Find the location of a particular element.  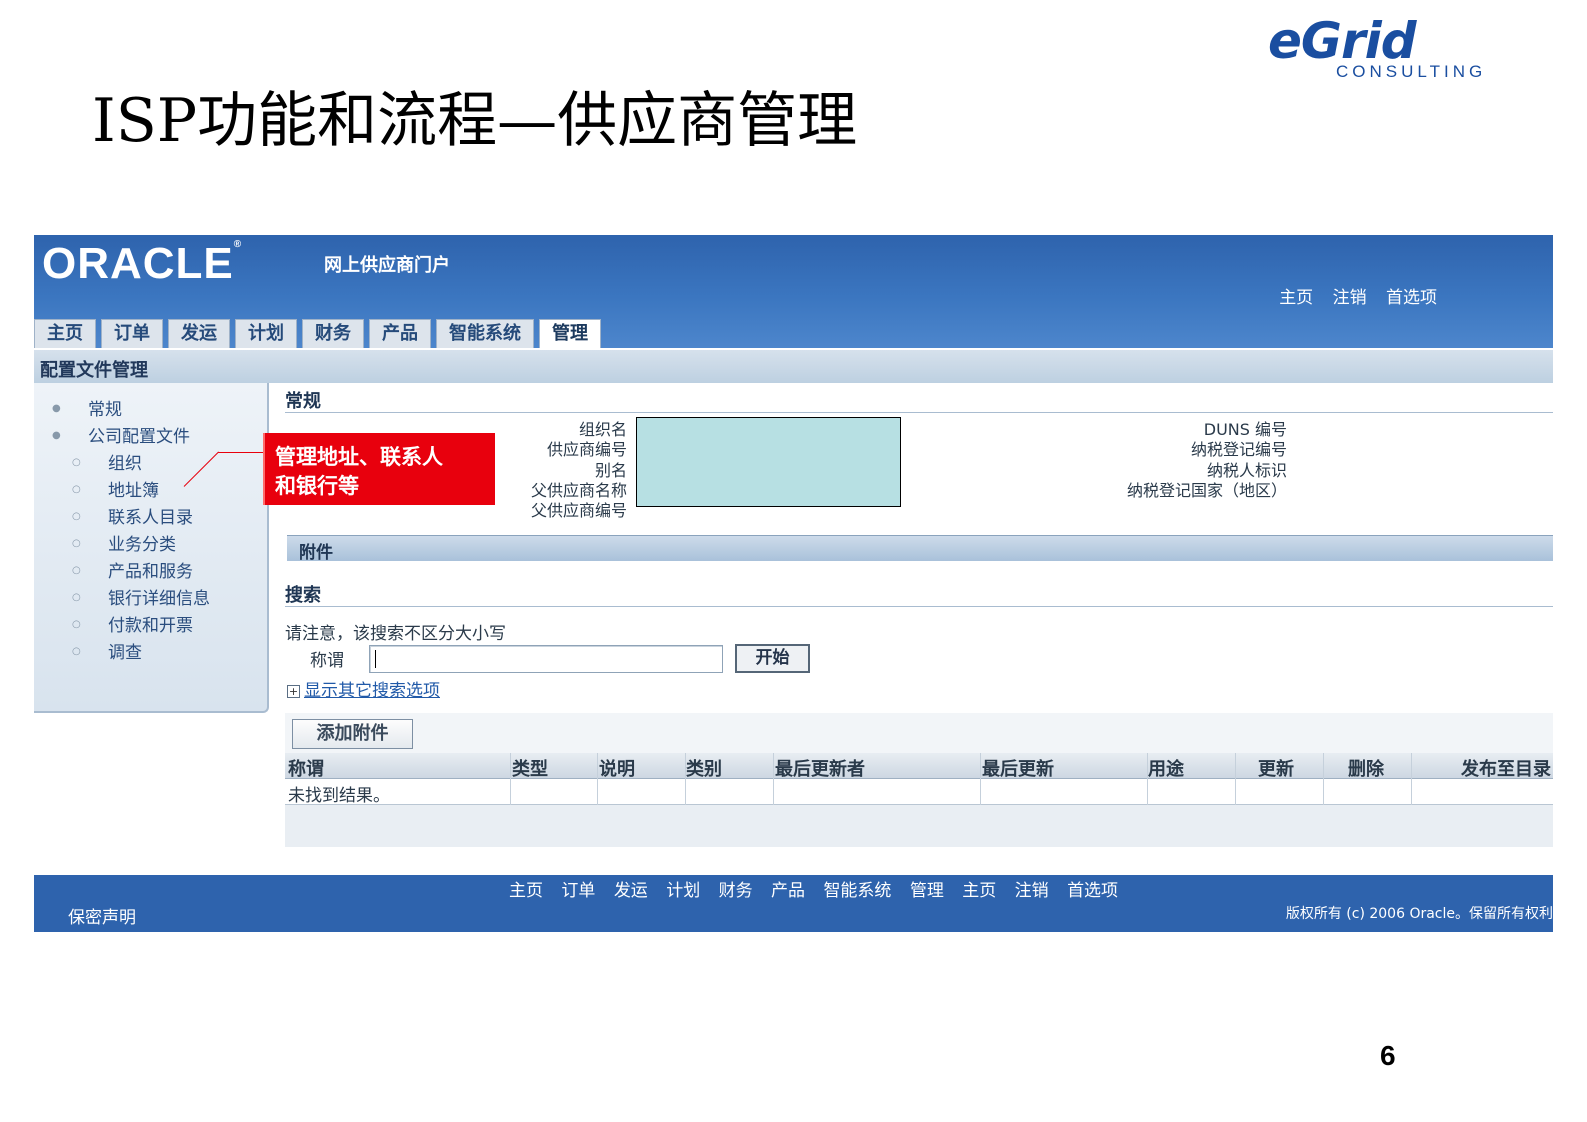

global-link-logout: 注销 is located at coordinates (1350, 298).